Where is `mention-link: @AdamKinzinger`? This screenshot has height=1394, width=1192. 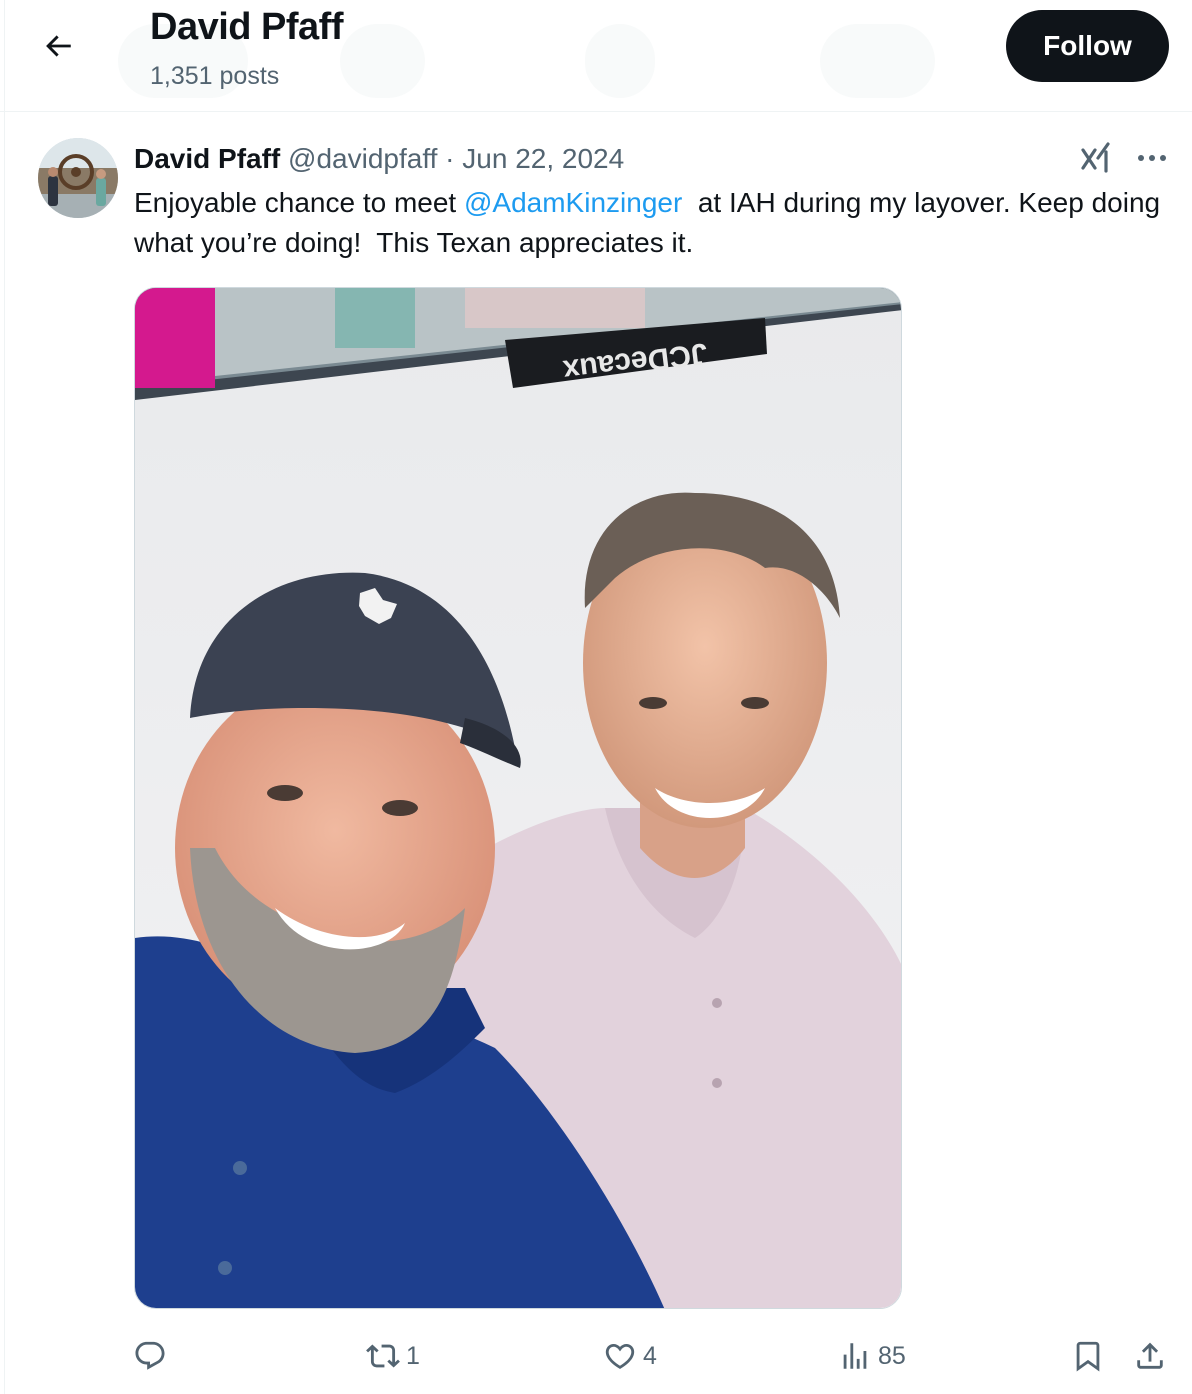 mention-link: @AdamKinzinger is located at coordinates (573, 202).